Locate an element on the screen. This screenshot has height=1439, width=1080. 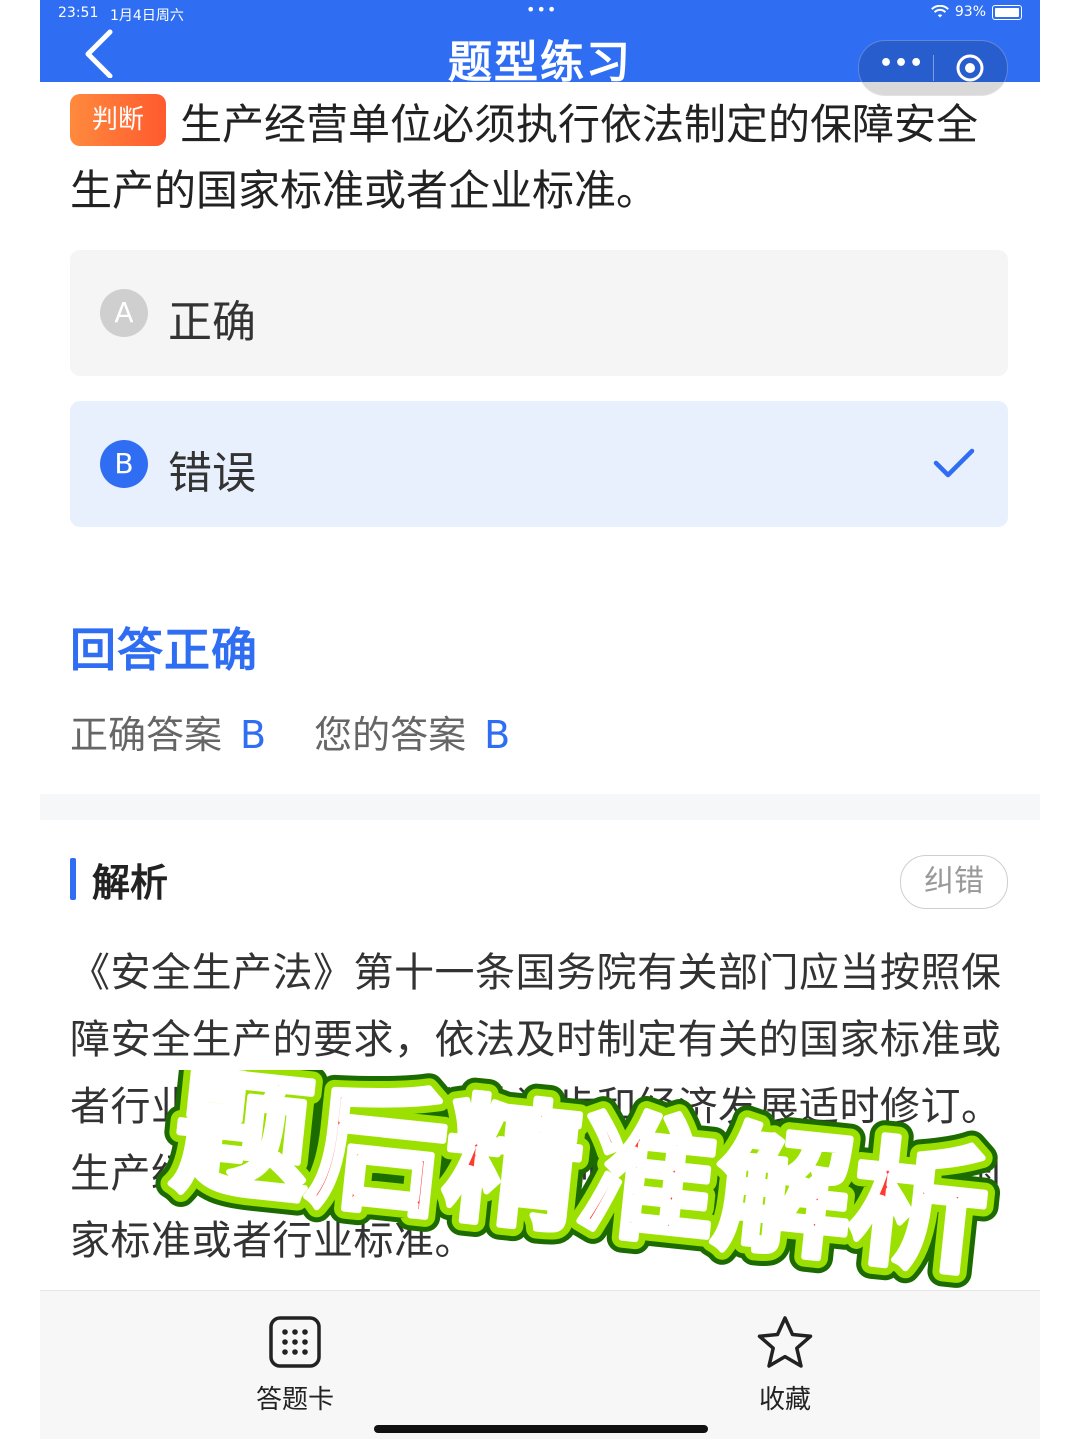
favorite-button: 收藏 is located at coordinates (785, 1365).